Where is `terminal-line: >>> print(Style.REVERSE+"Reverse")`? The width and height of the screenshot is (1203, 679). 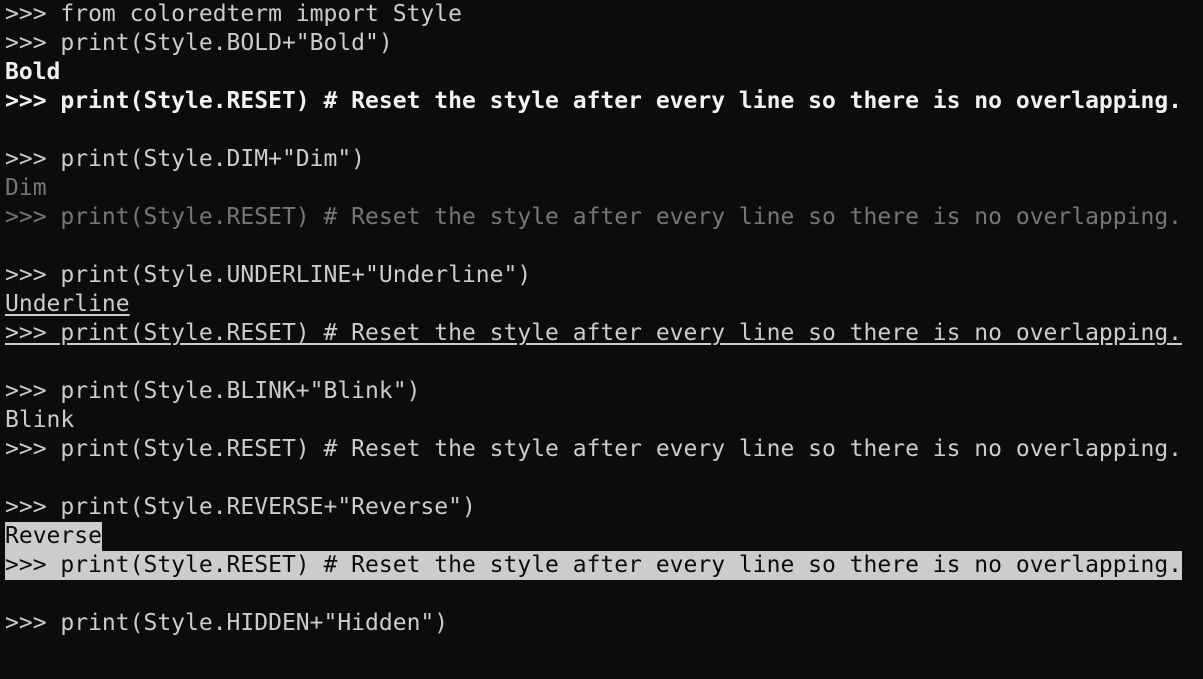
terminal-line: >>> print(Style.REVERSE+"Reverse") is located at coordinates (240, 507).